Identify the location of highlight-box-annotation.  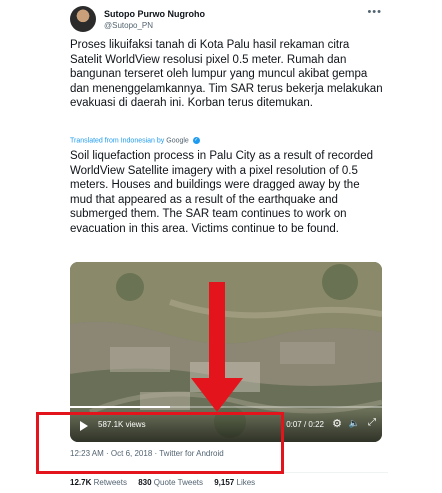
(160, 443).